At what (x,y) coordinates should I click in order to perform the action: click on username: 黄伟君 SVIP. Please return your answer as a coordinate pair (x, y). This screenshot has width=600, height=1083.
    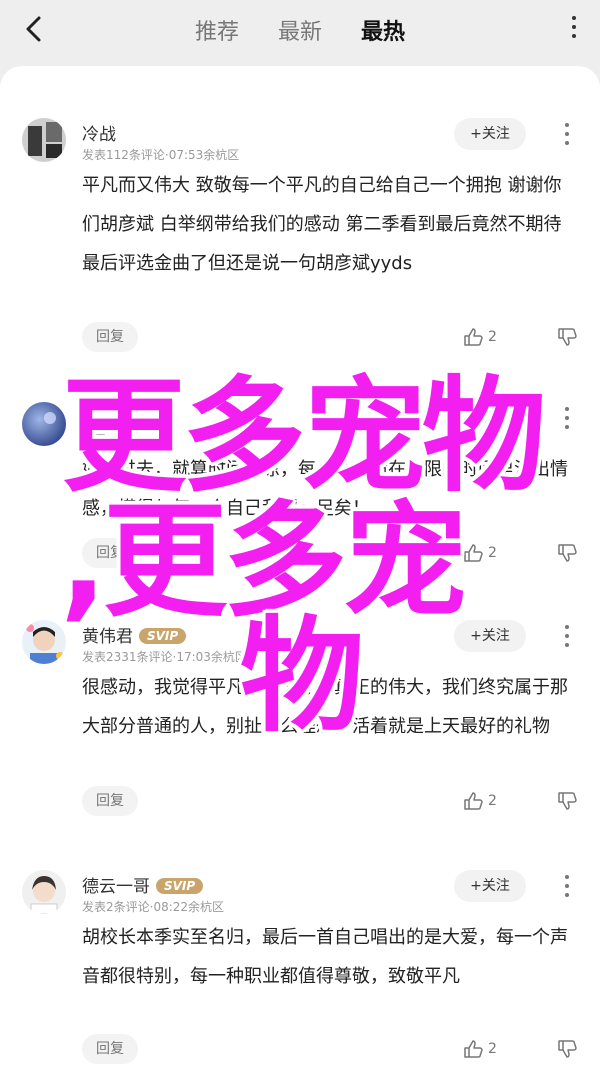
    Looking at the image, I should click on (134, 634).